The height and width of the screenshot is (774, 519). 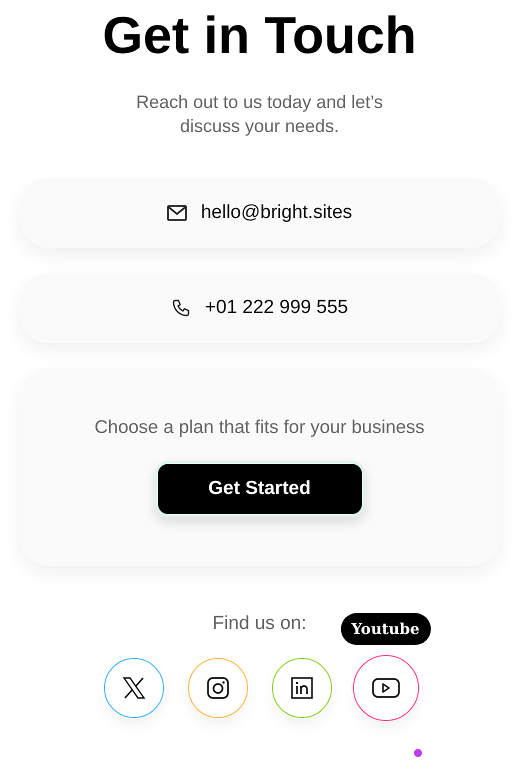 I want to click on find-us-label: Find us on:, so click(x=259, y=624).